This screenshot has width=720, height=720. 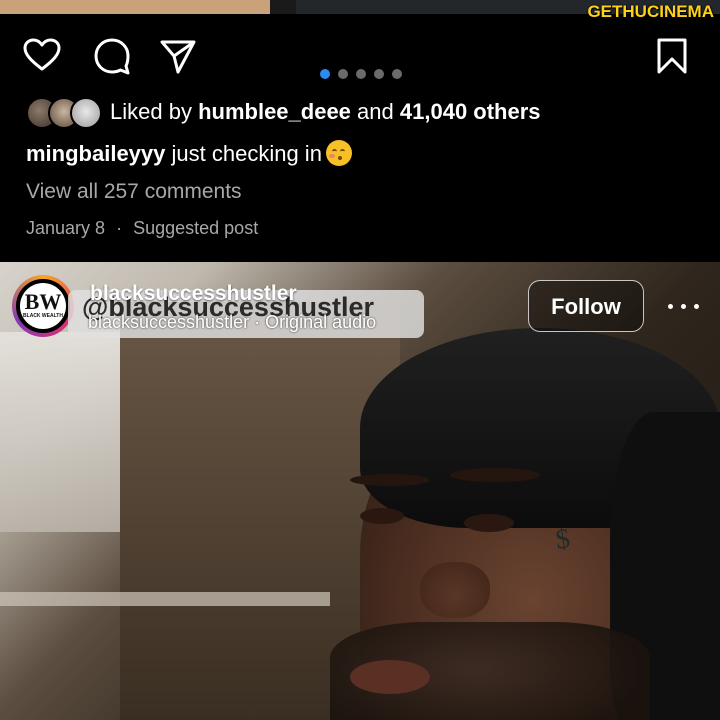 What do you see at coordinates (283, 7) in the screenshot?
I see `previous-image-divider` at bounding box center [283, 7].